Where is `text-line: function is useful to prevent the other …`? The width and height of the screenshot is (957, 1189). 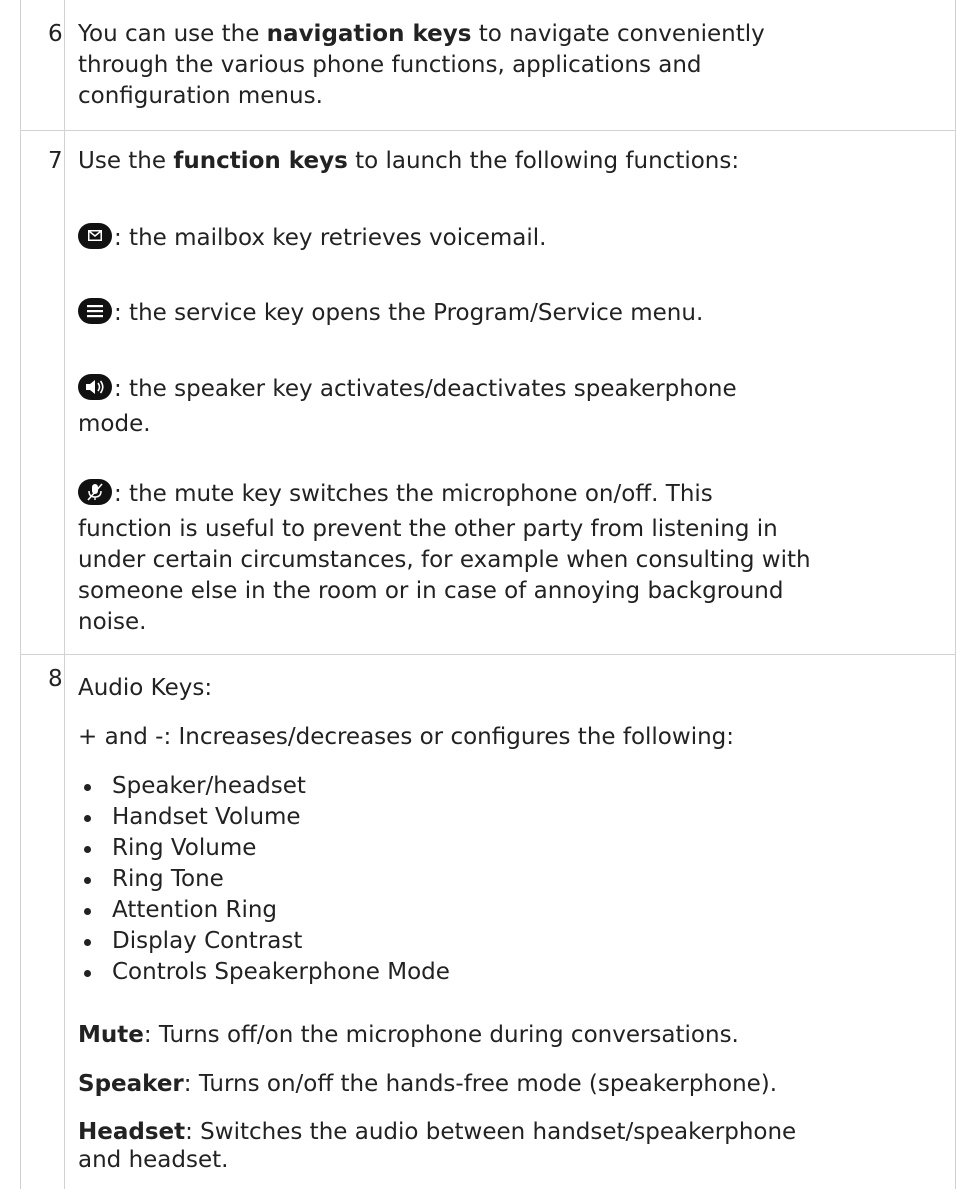
text-line: function is useful to prevent the other … is located at coordinates (428, 529).